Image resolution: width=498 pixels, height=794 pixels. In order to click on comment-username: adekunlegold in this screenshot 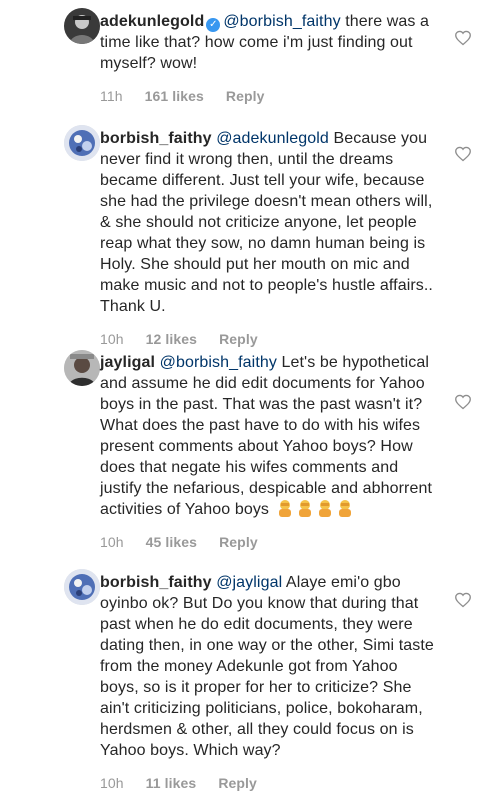, I will do `click(152, 21)`.